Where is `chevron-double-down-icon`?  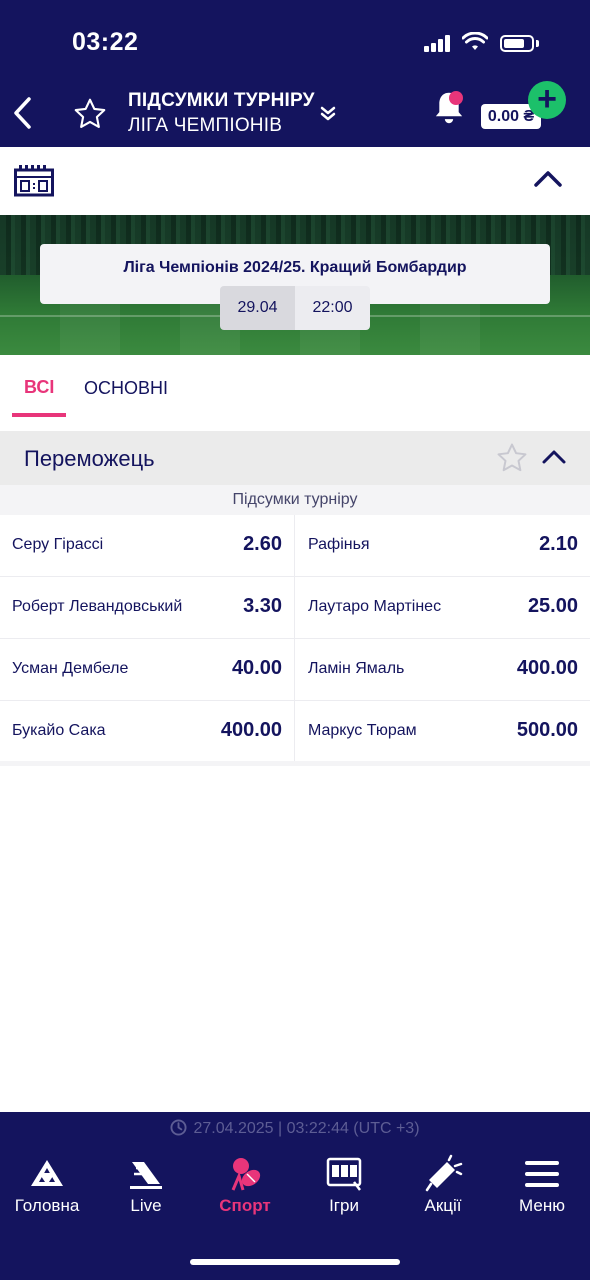 chevron-double-down-icon is located at coordinates (328, 114).